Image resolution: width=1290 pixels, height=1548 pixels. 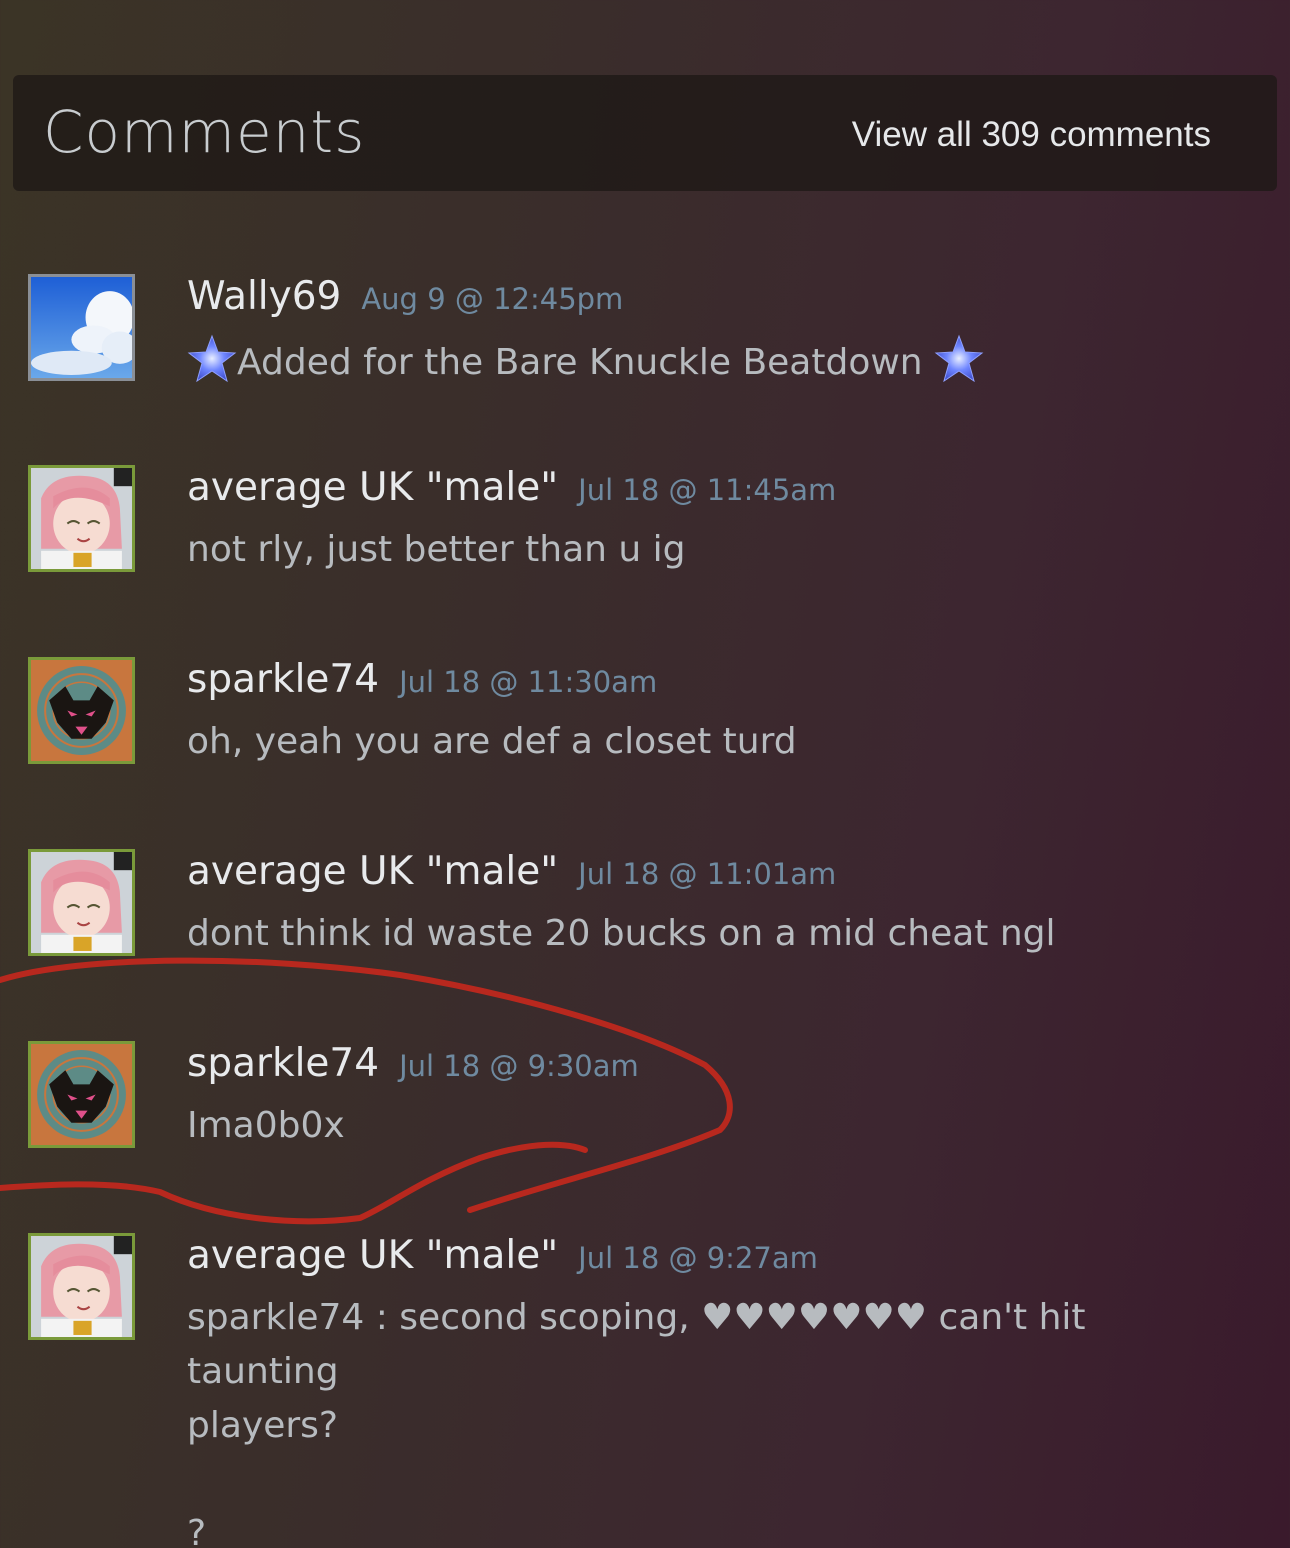 I want to click on comment-timestamp: Jul 18 @ 11:01am, so click(x=707, y=874).